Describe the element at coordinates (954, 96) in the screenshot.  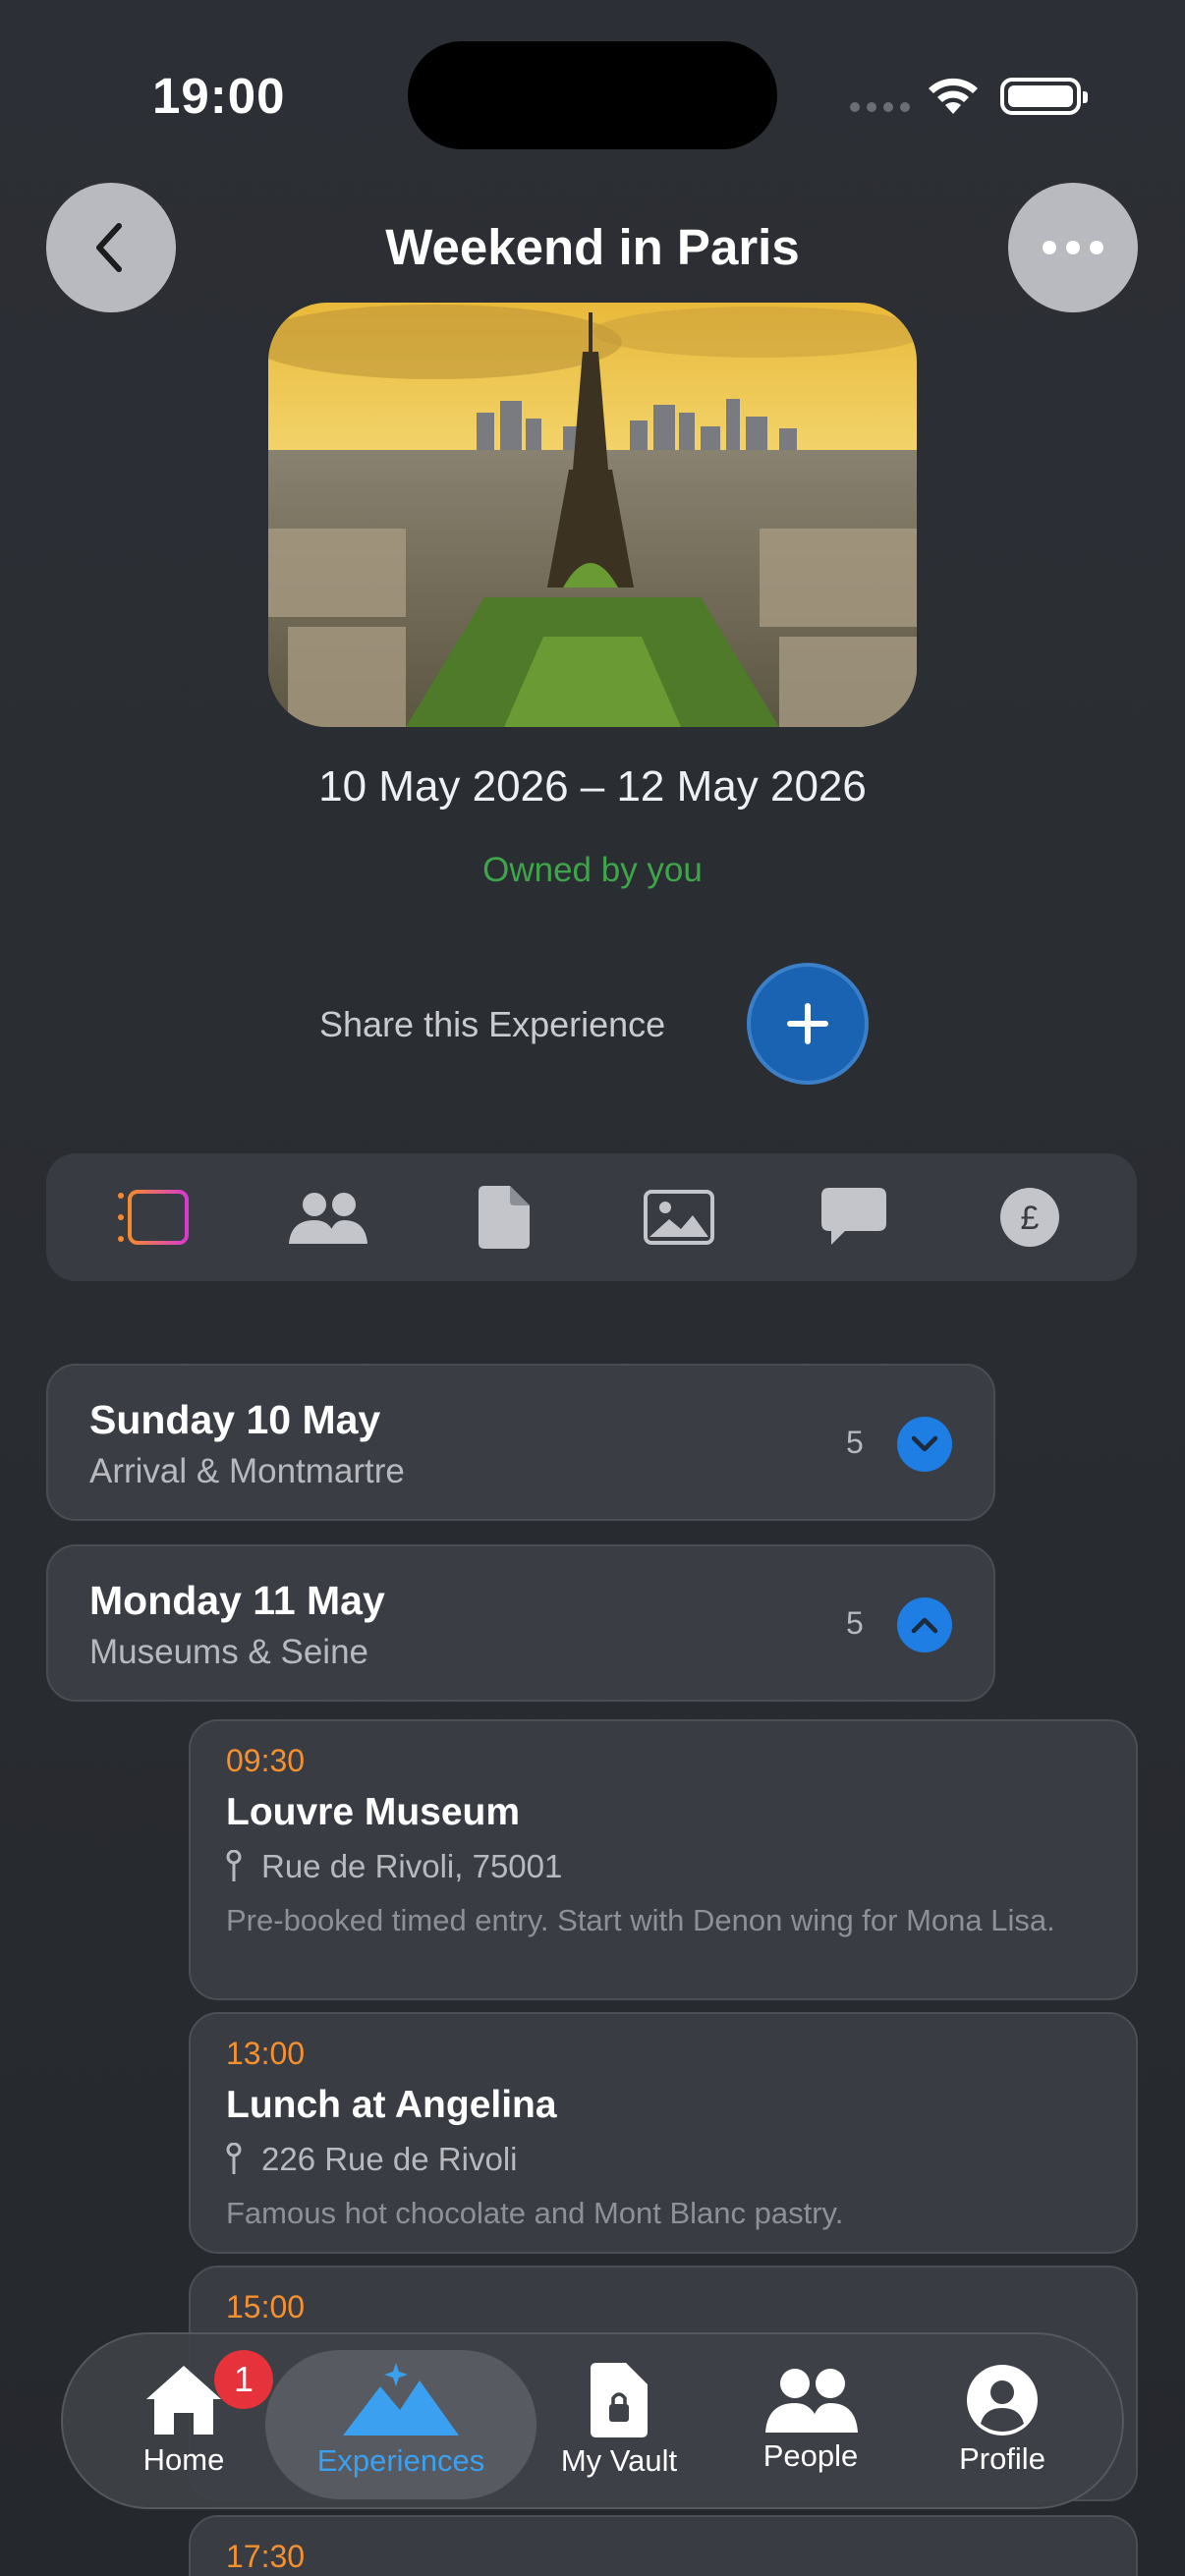
I see `wifi-icon` at that location.